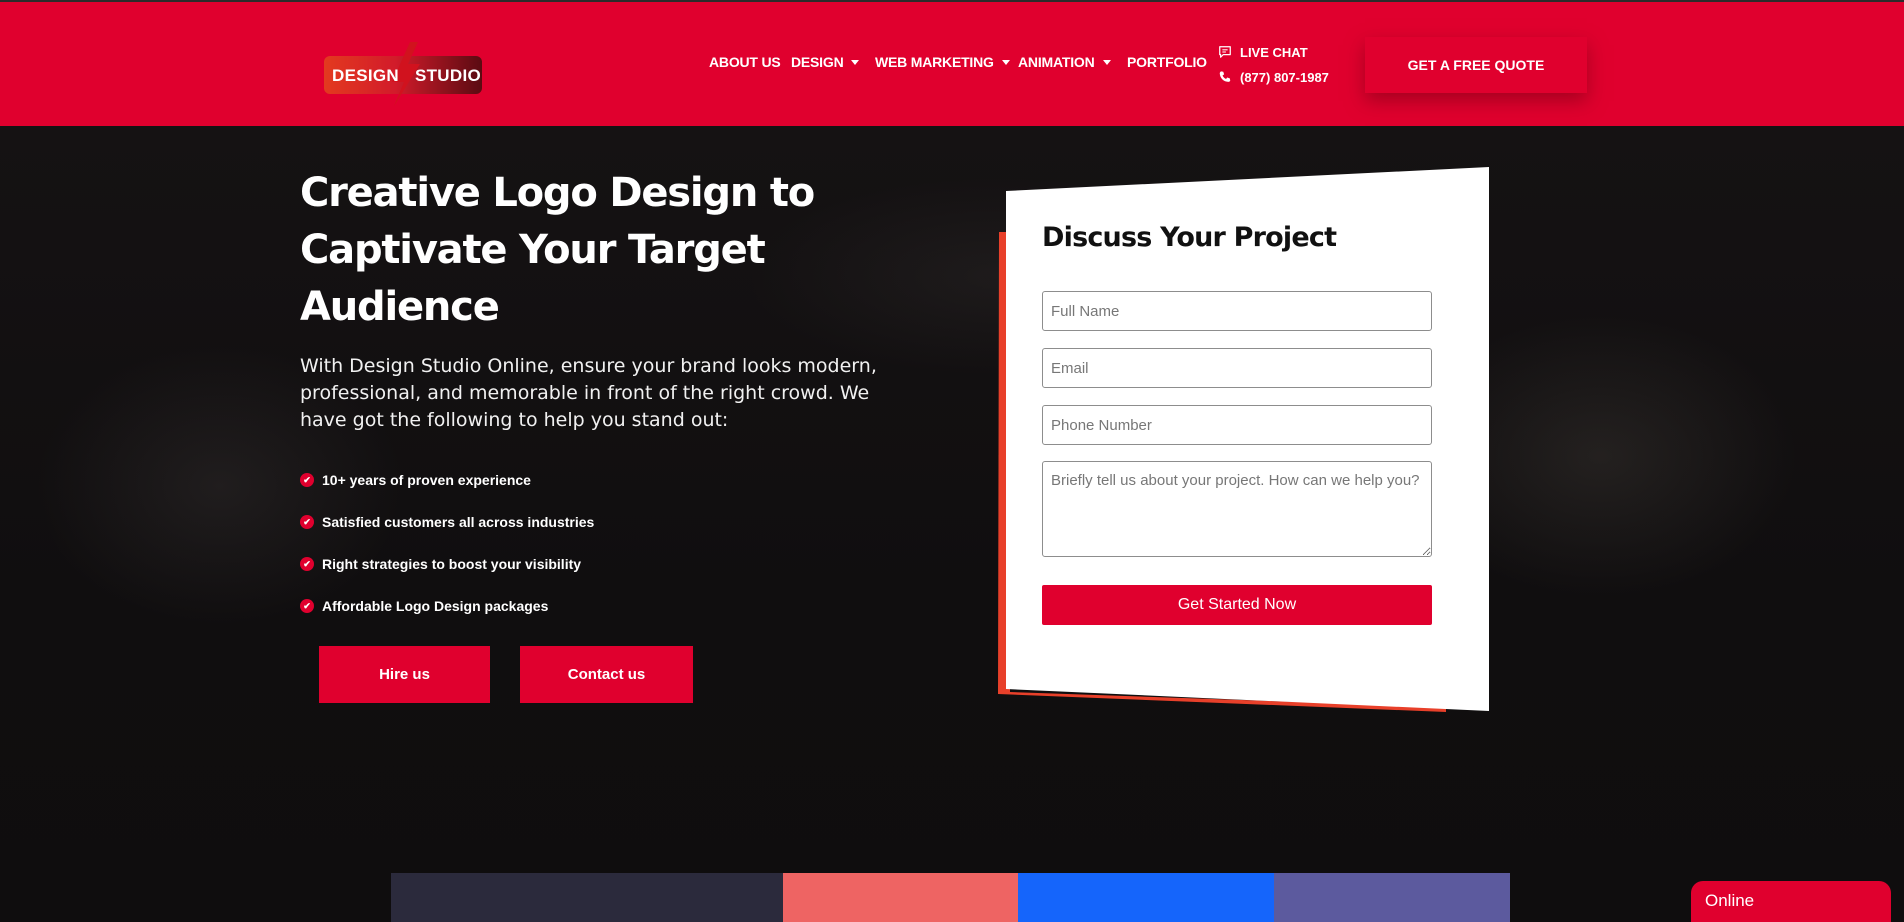  I want to click on nav-web-marketing-label: WEB MARKETING, so click(934, 62).